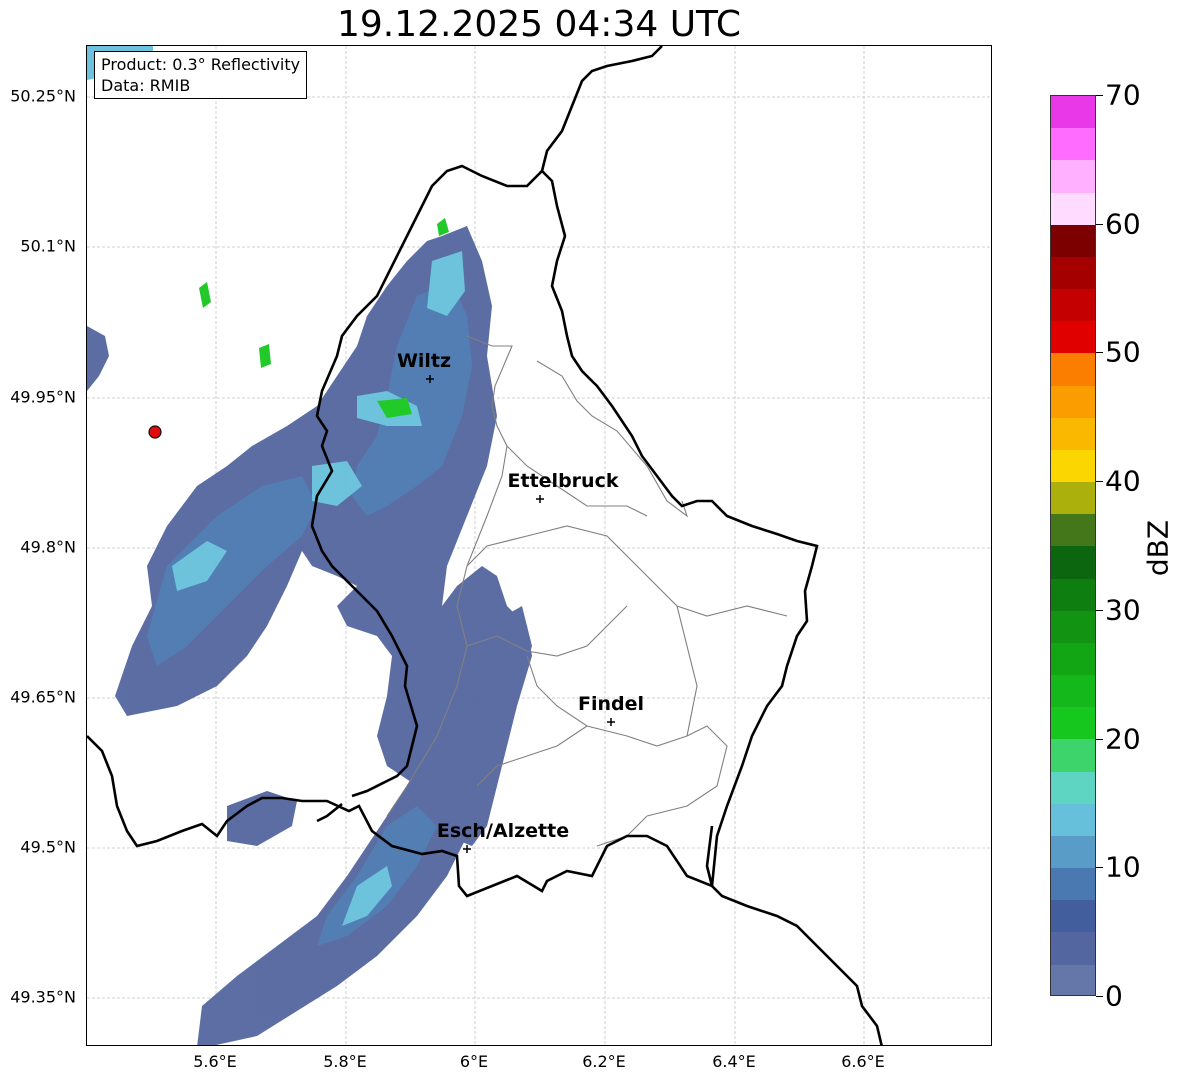 The height and width of the screenshot is (1081, 1184). What do you see at coordinates (424, 361) in the screenshot?
I see `city-label-wiltz: Wiltz` at bounding box center [424, 361].